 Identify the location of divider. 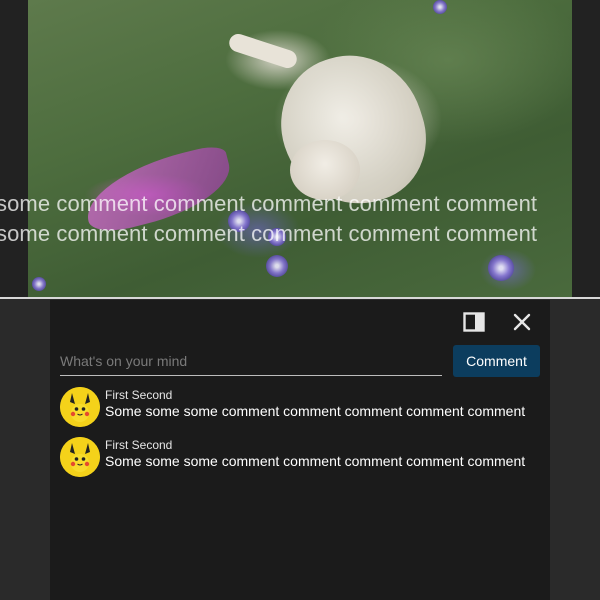
(300, 298).